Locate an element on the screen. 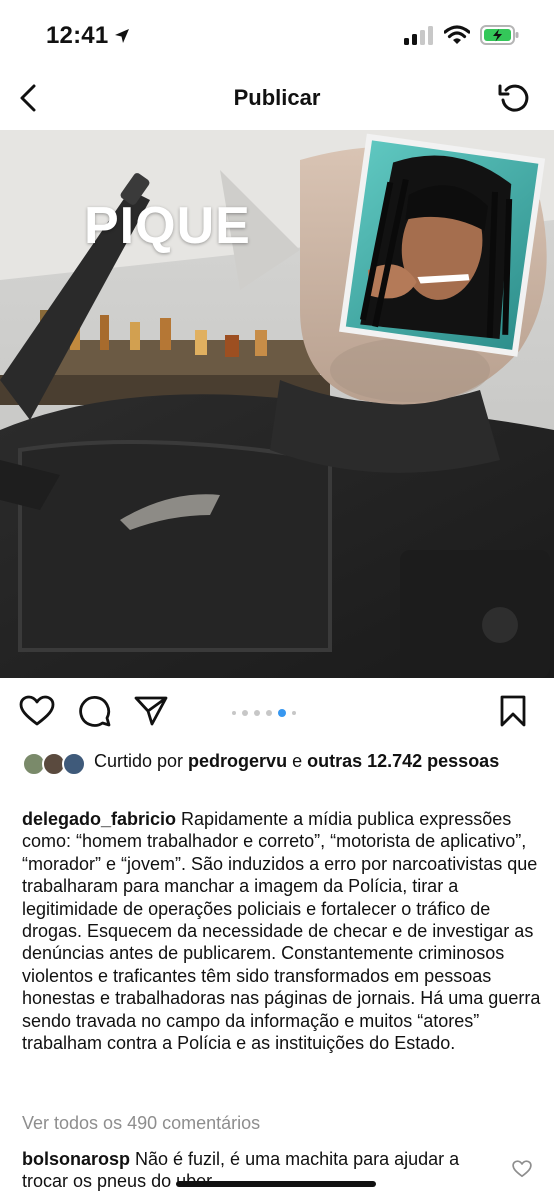 This screenshot has width=554, height=1200. send-icon is located at coordinates (151, 713).